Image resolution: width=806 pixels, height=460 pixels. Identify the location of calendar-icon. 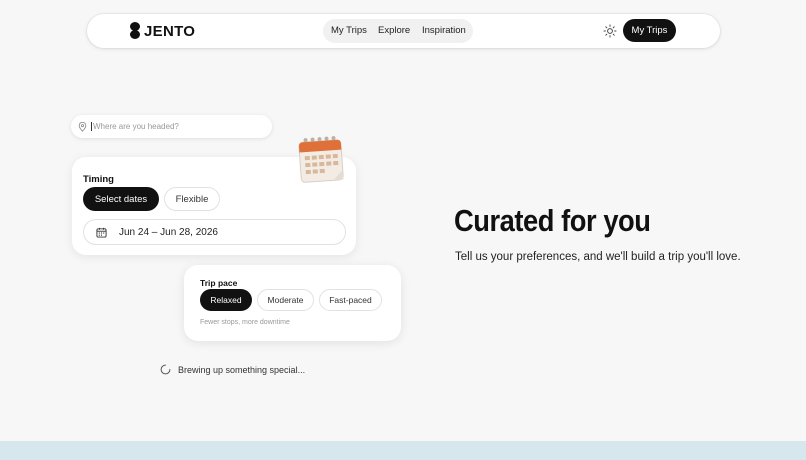
(101, 232).